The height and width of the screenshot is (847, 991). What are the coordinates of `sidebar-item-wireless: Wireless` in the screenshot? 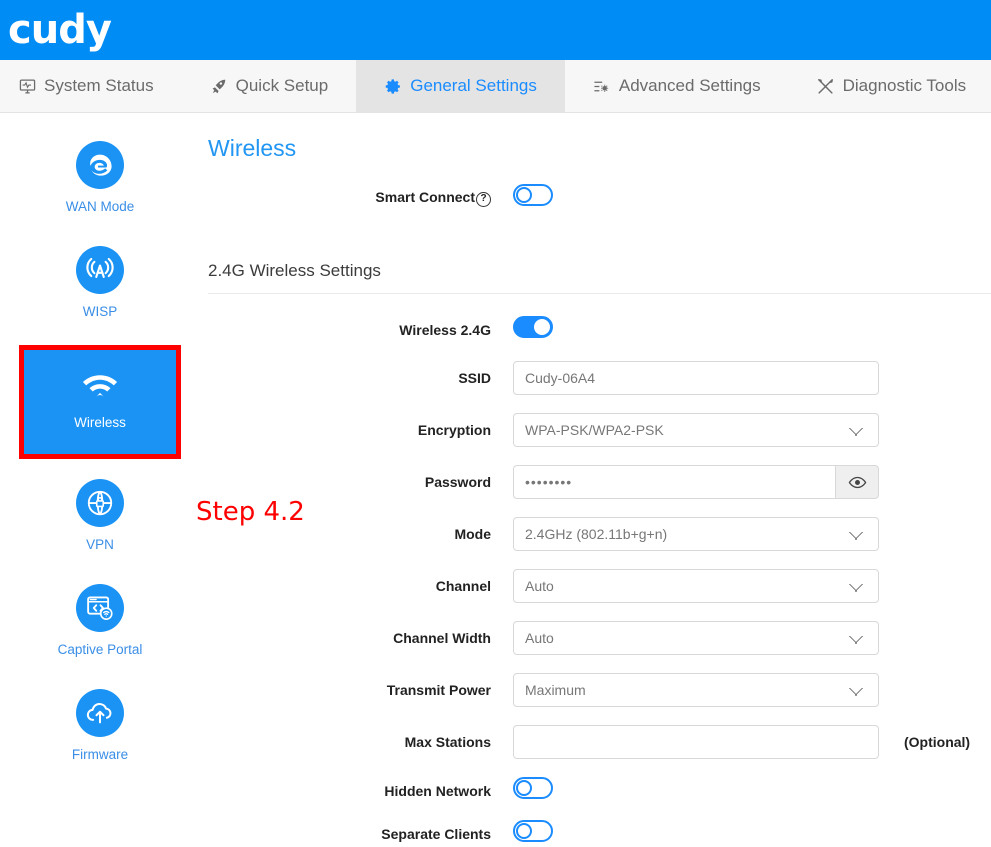 It's located at (100, 402).